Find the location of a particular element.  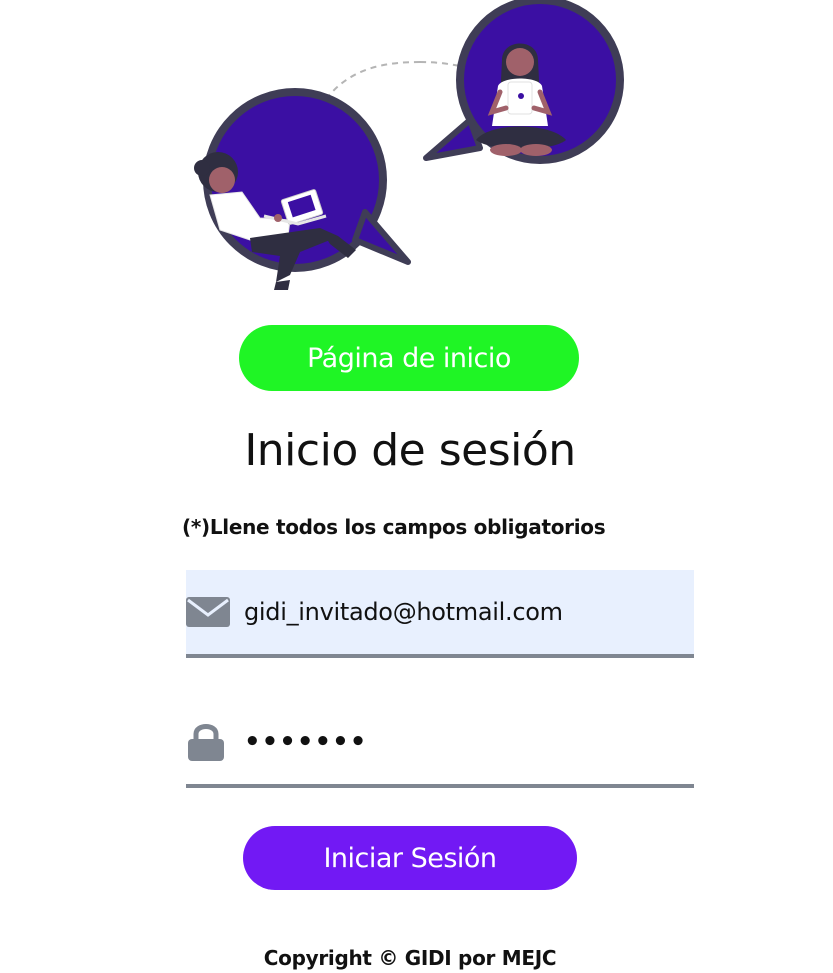

email-field-container is located at coordinates (440, 614).